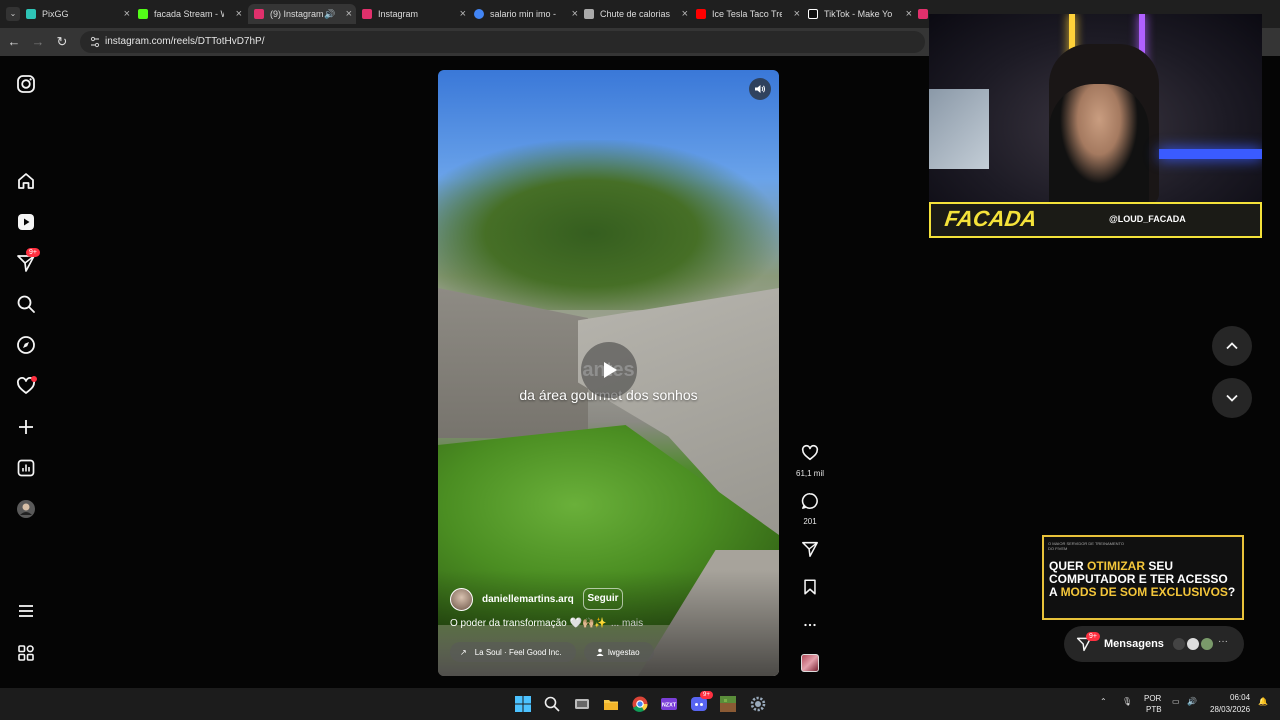 The height and width of the screenshot is (720, 1280). Describe the element at coordinates (635, 14) in the screenshot. I see `tab-title: Chute de calorias` at that location.